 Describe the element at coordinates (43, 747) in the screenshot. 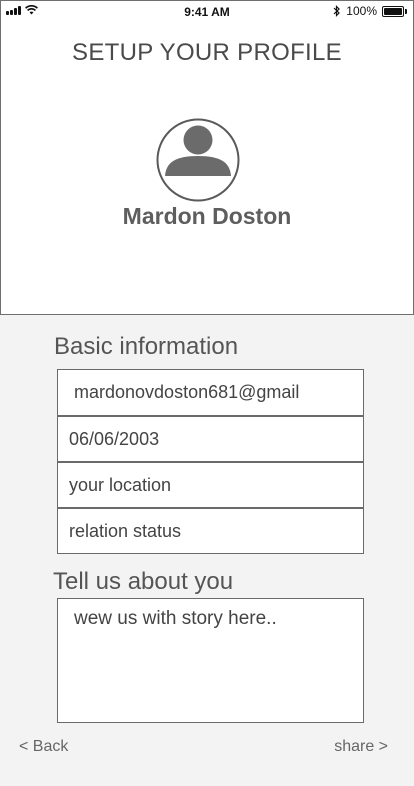

I see `back-button: < Back` at that location.